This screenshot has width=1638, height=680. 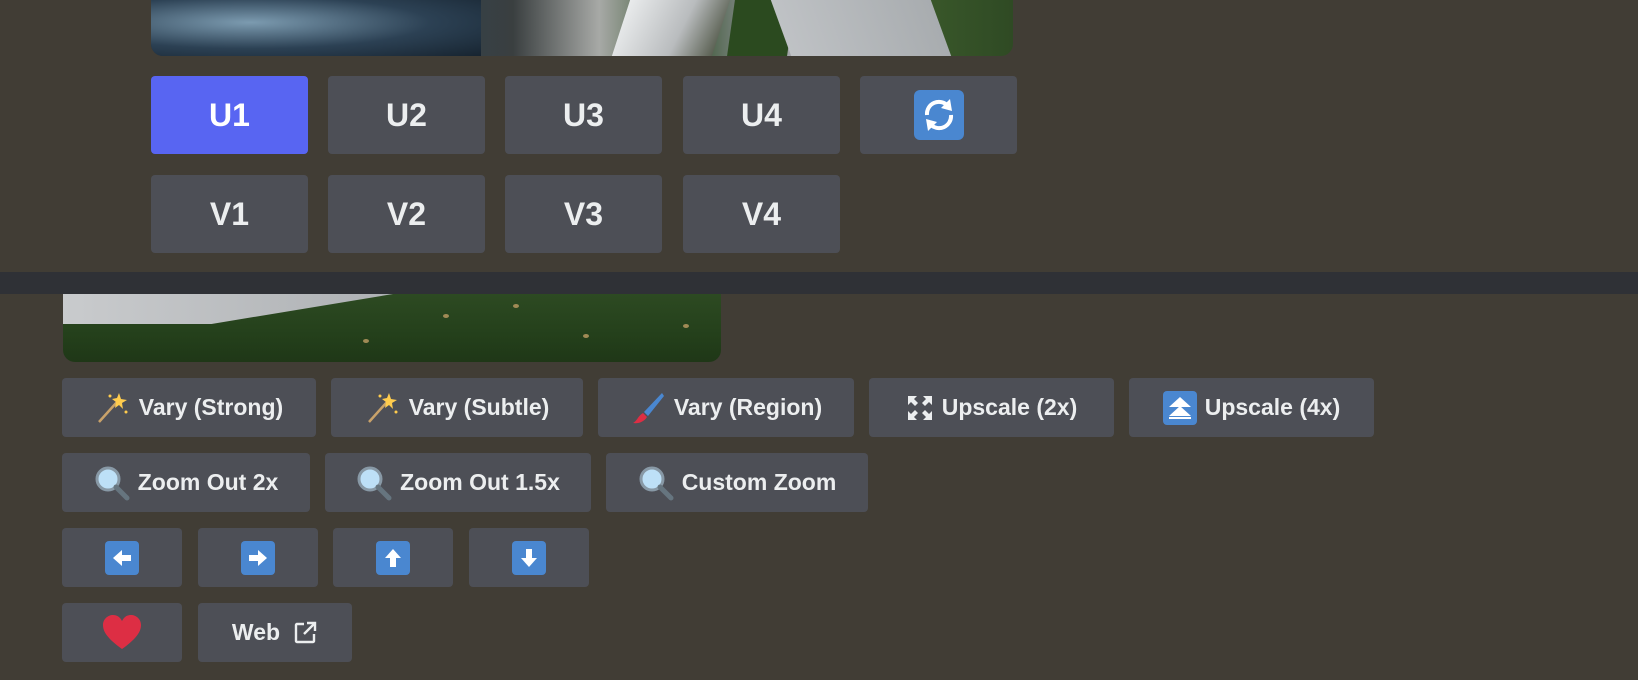 I want to click on button-label: Web, so click(x=256, y=632).